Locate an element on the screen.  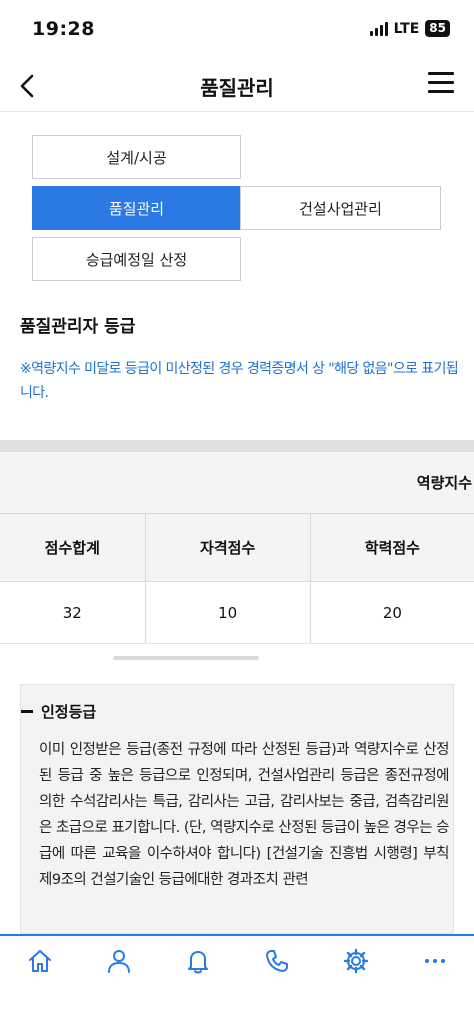
more-icon is located at coordinates (434, 961).